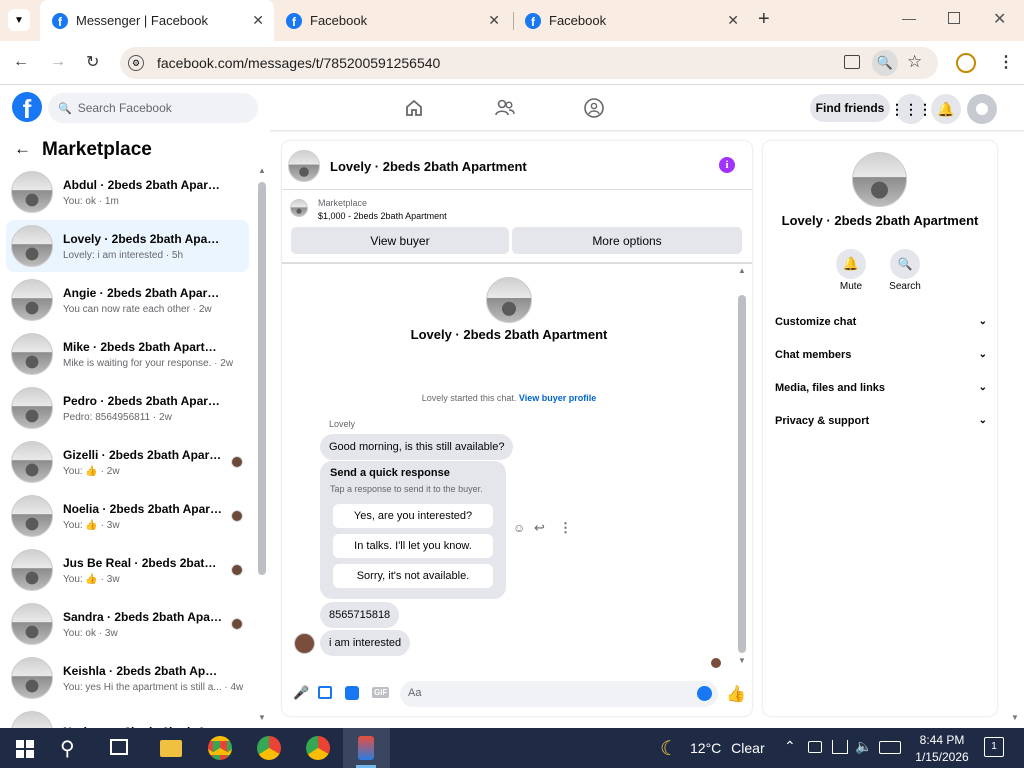  Describe the element at coordinates (790, 746) in the screenshot. I see `tray-chevron-up-icon: ⌃` at that location.